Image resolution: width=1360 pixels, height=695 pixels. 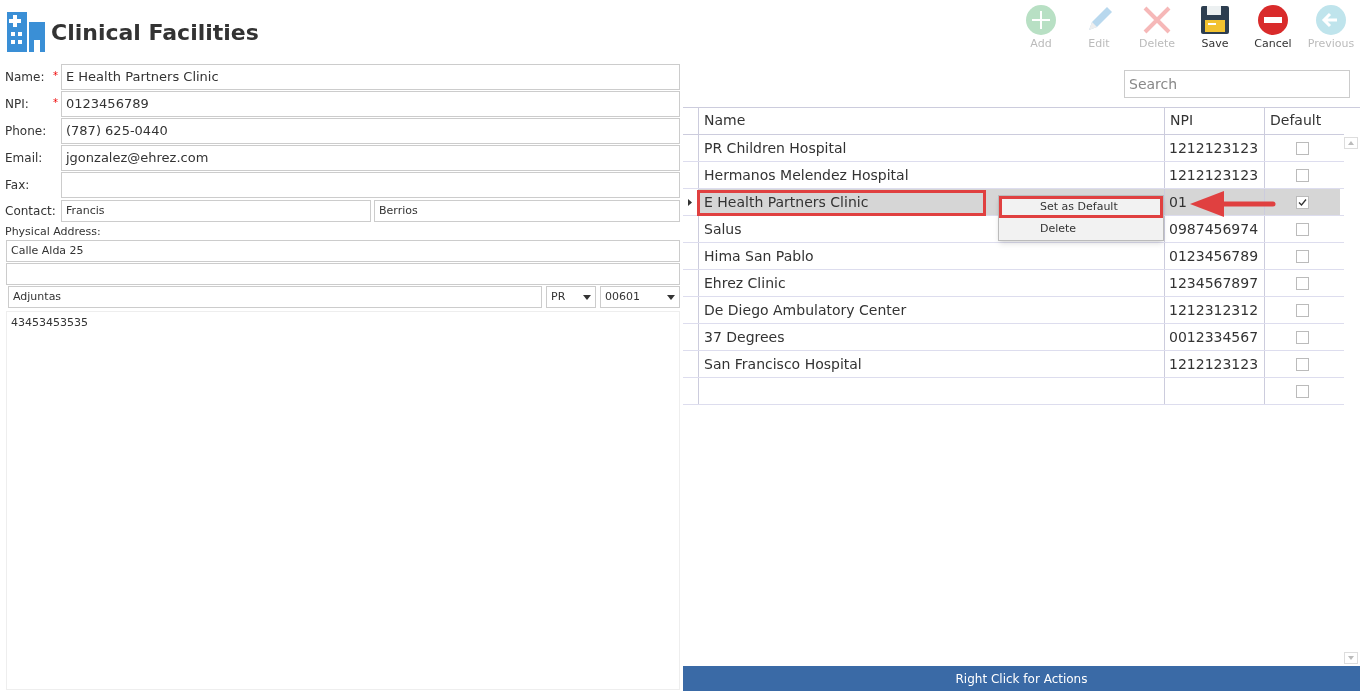 What do you see at coordinates (1214, 121) in the screenshot?
I see `column-header: NPI` at bounding box center [1214, 121].